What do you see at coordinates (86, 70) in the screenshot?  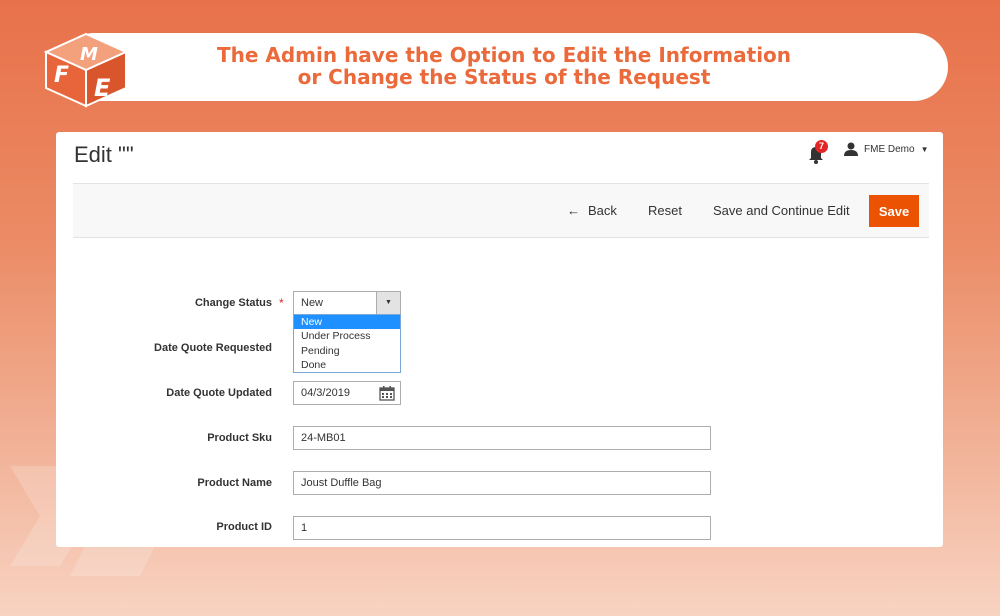 I see `fme-logo-cube-icon: F M E` at bounding box center [86, 70].